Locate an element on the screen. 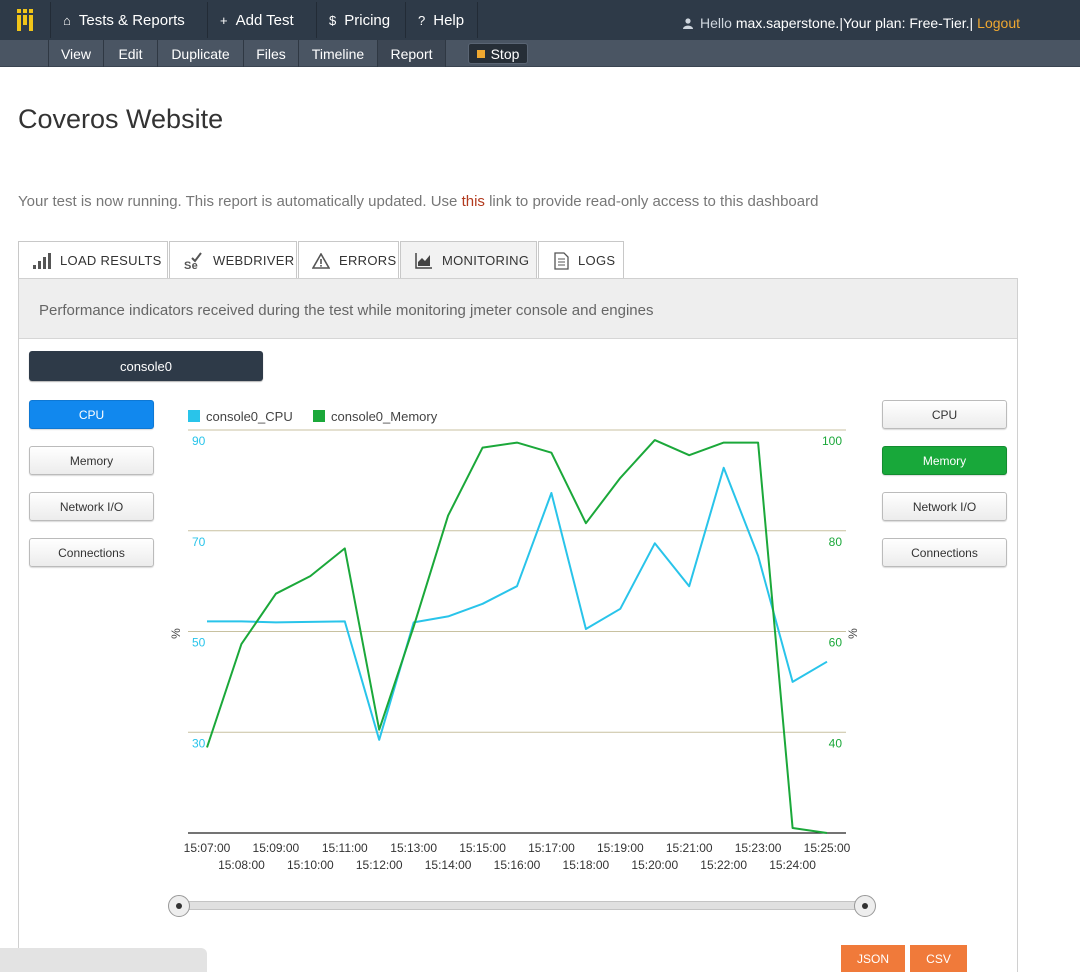  x-tick-label: 15:22:00 is located at coordinates (723, 865).